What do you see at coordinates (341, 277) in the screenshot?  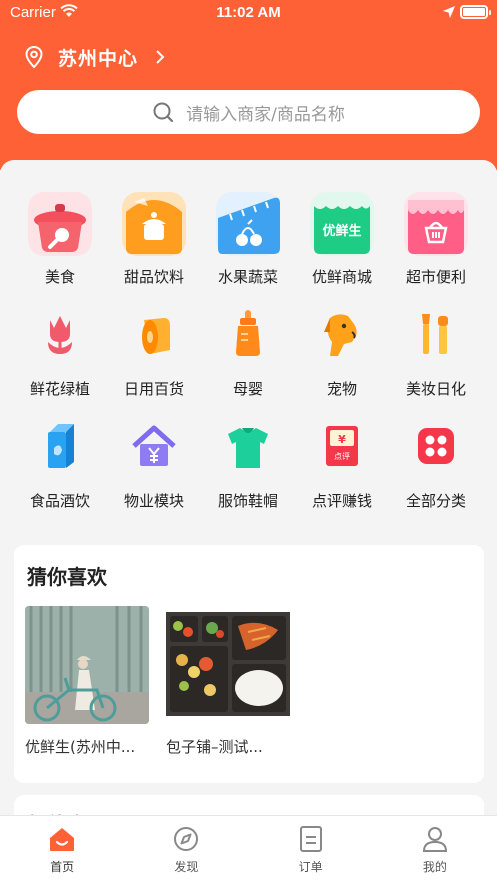 I see `category-label: 优鲜商城` at bounding box center [341, 277].